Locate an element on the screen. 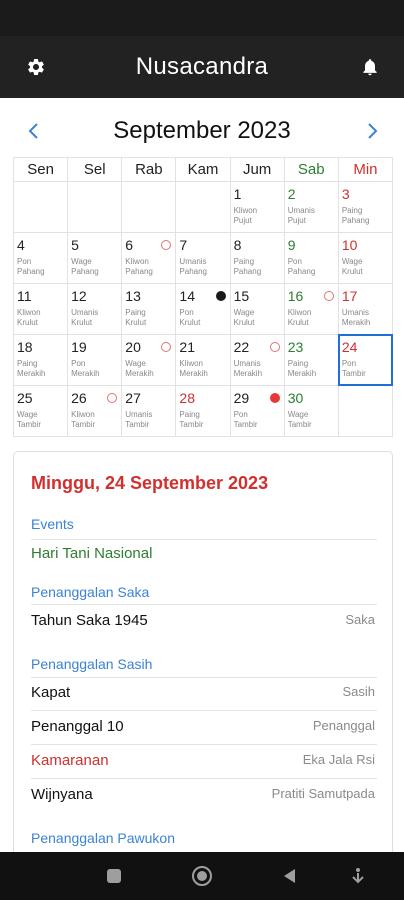 This screenshot has width=404, height=900. calendar-day: 13 Paing Krulut is located at coordinates (149, 309).